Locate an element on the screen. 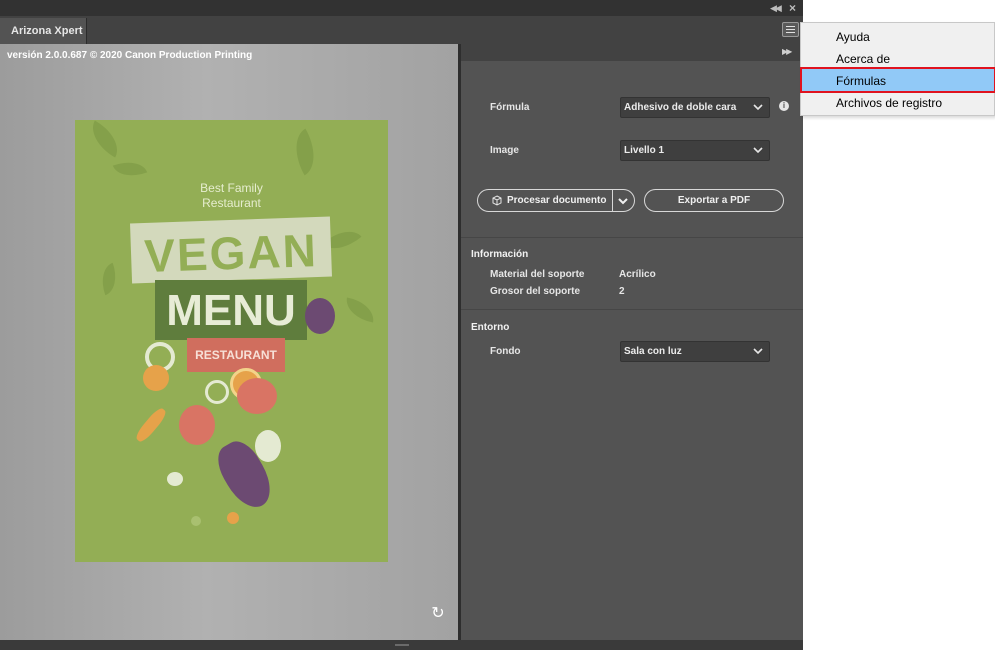  poster-headline-menu: MENU is located at coordinates (231, 310).